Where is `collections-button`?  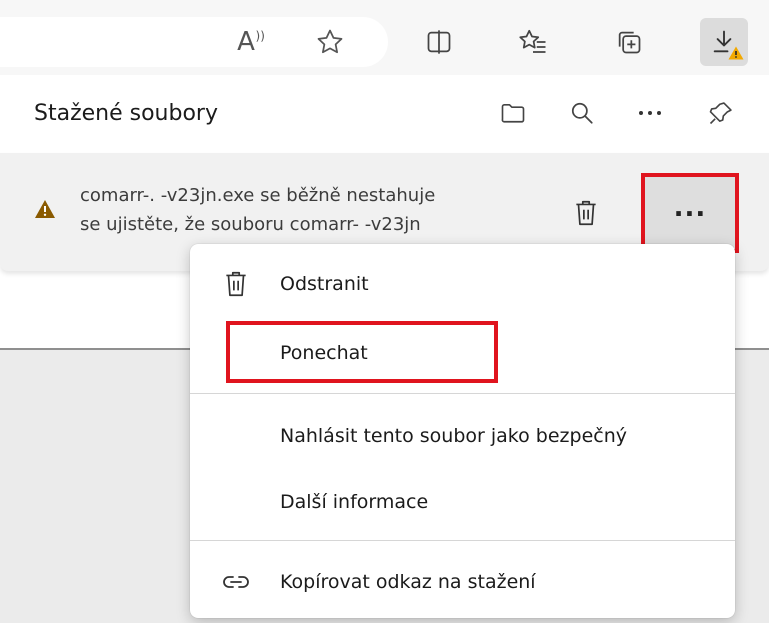
collections-button is located at coordinates (629, 42).